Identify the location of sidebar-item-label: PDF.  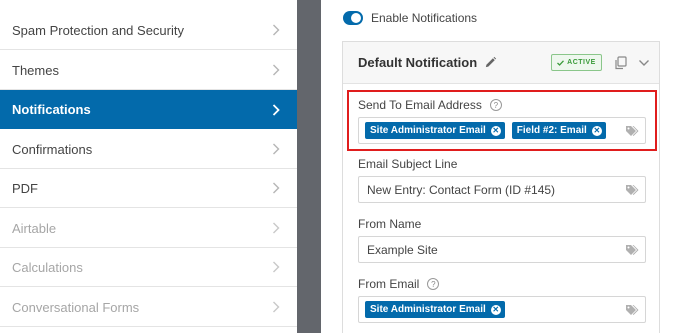
(25, 188).